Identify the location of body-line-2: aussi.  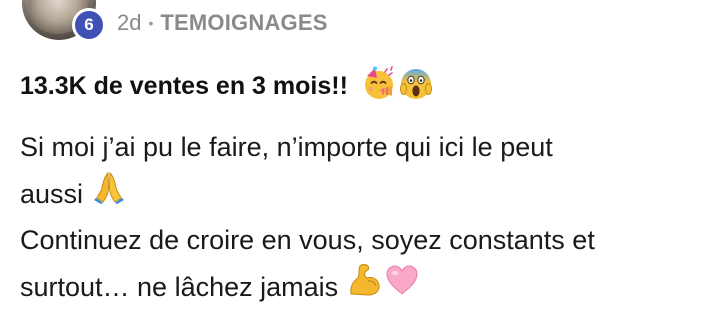
(365, 194).